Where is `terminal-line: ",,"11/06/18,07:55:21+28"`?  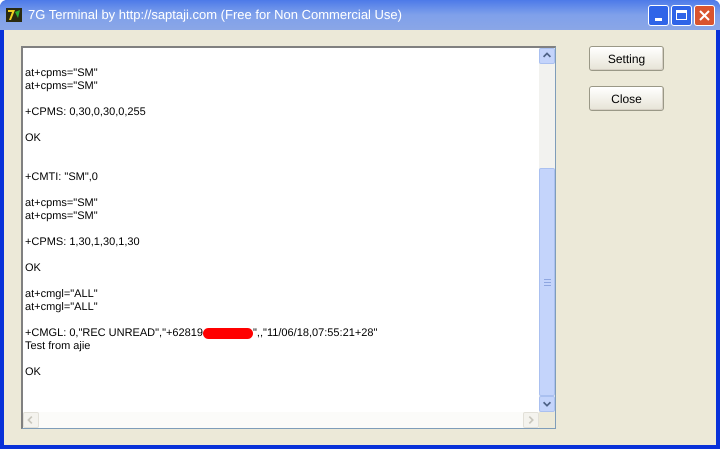 terminal-line: ",,"11/06/18,07:55:21+28" is located at coordinates (315, 333).